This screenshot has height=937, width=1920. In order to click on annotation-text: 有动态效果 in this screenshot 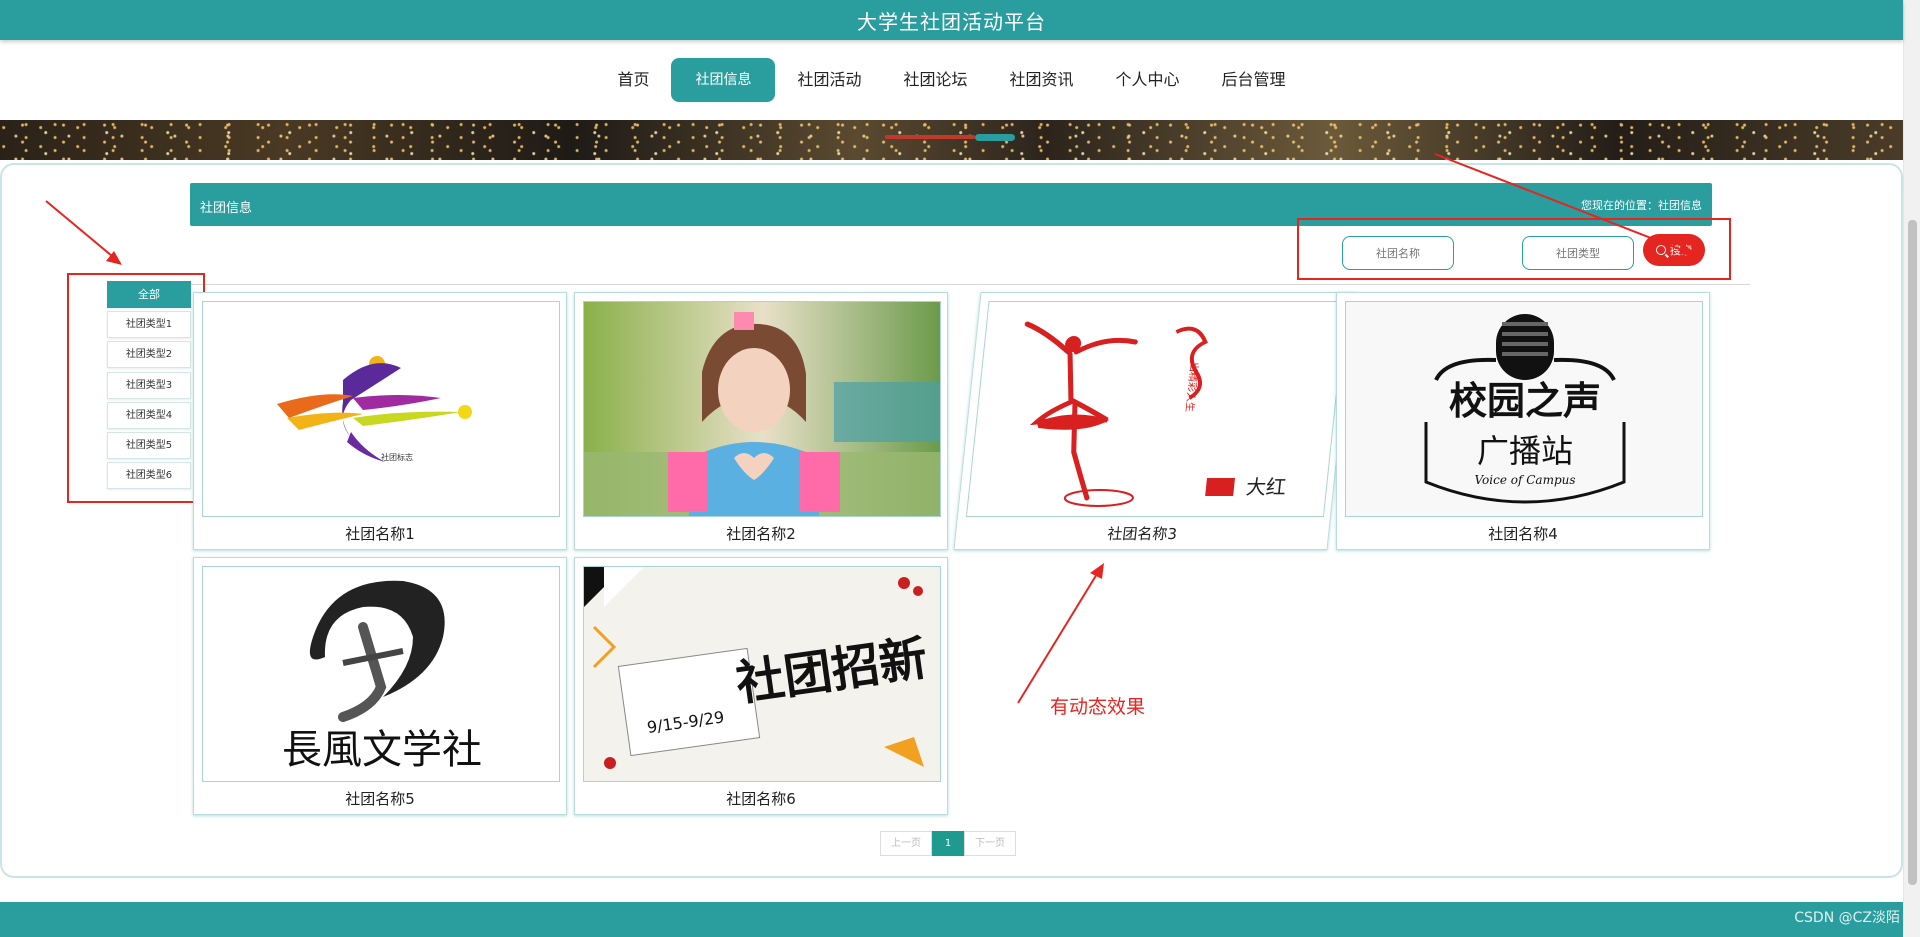, I will do `click(1098, 707)`.